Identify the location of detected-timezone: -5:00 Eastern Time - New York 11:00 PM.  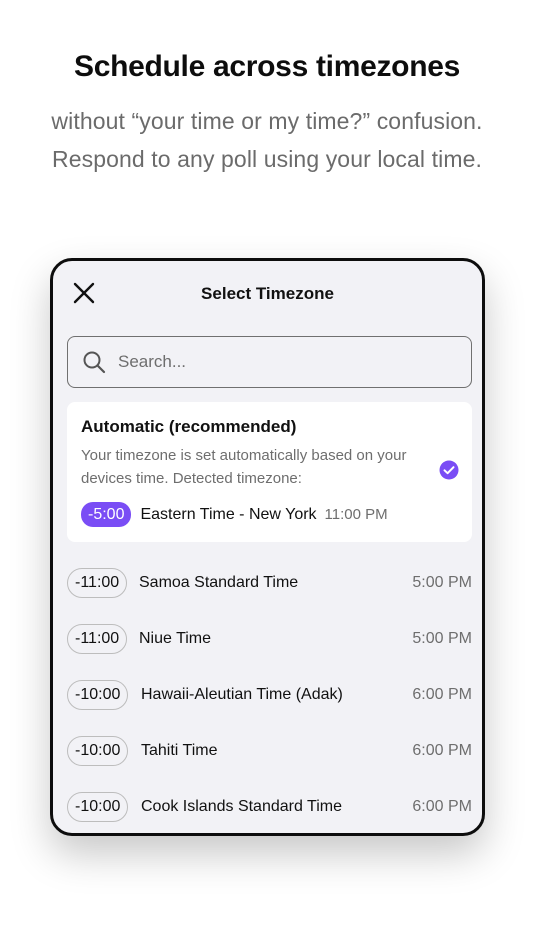
(234, 514).